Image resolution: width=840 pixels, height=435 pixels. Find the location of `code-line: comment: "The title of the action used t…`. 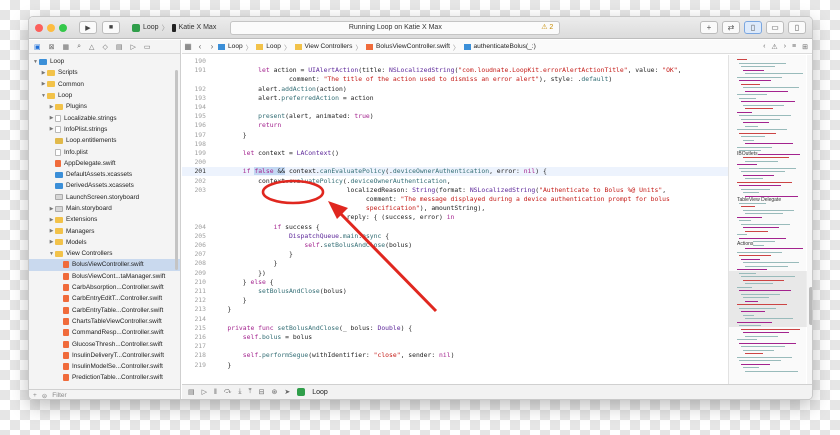

code-line: comment: "The title of the action used t… is located at coordinates (455, 79).